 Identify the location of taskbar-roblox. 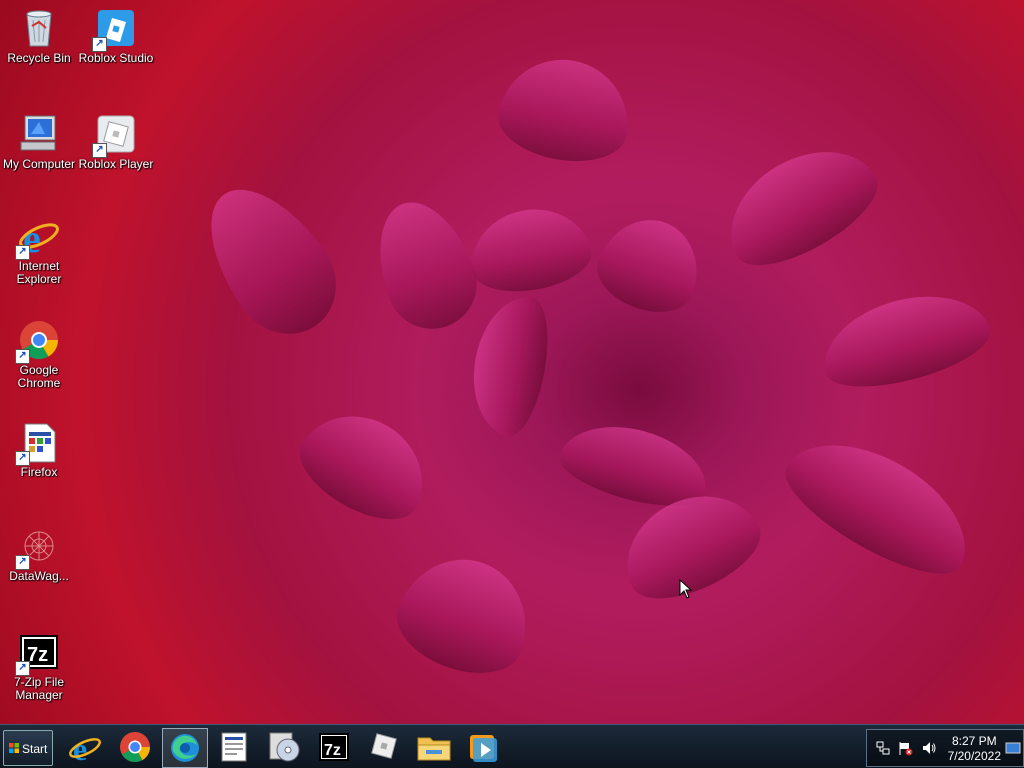
(384, 747).